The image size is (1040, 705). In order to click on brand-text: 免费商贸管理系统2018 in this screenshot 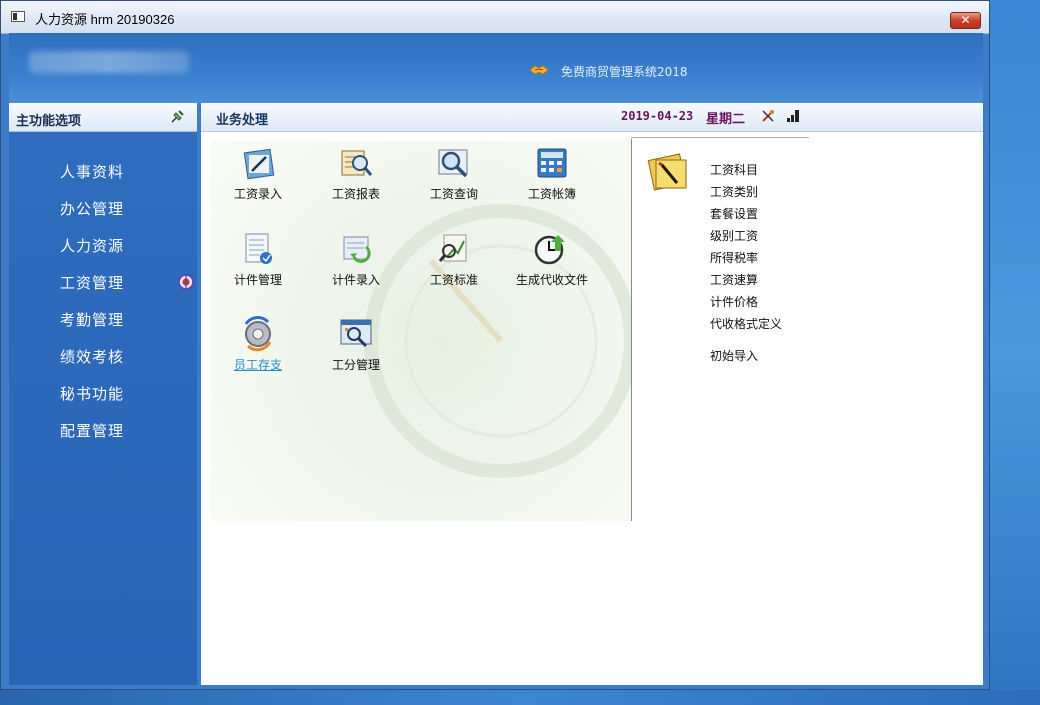, I will do `click(624, 72)`.